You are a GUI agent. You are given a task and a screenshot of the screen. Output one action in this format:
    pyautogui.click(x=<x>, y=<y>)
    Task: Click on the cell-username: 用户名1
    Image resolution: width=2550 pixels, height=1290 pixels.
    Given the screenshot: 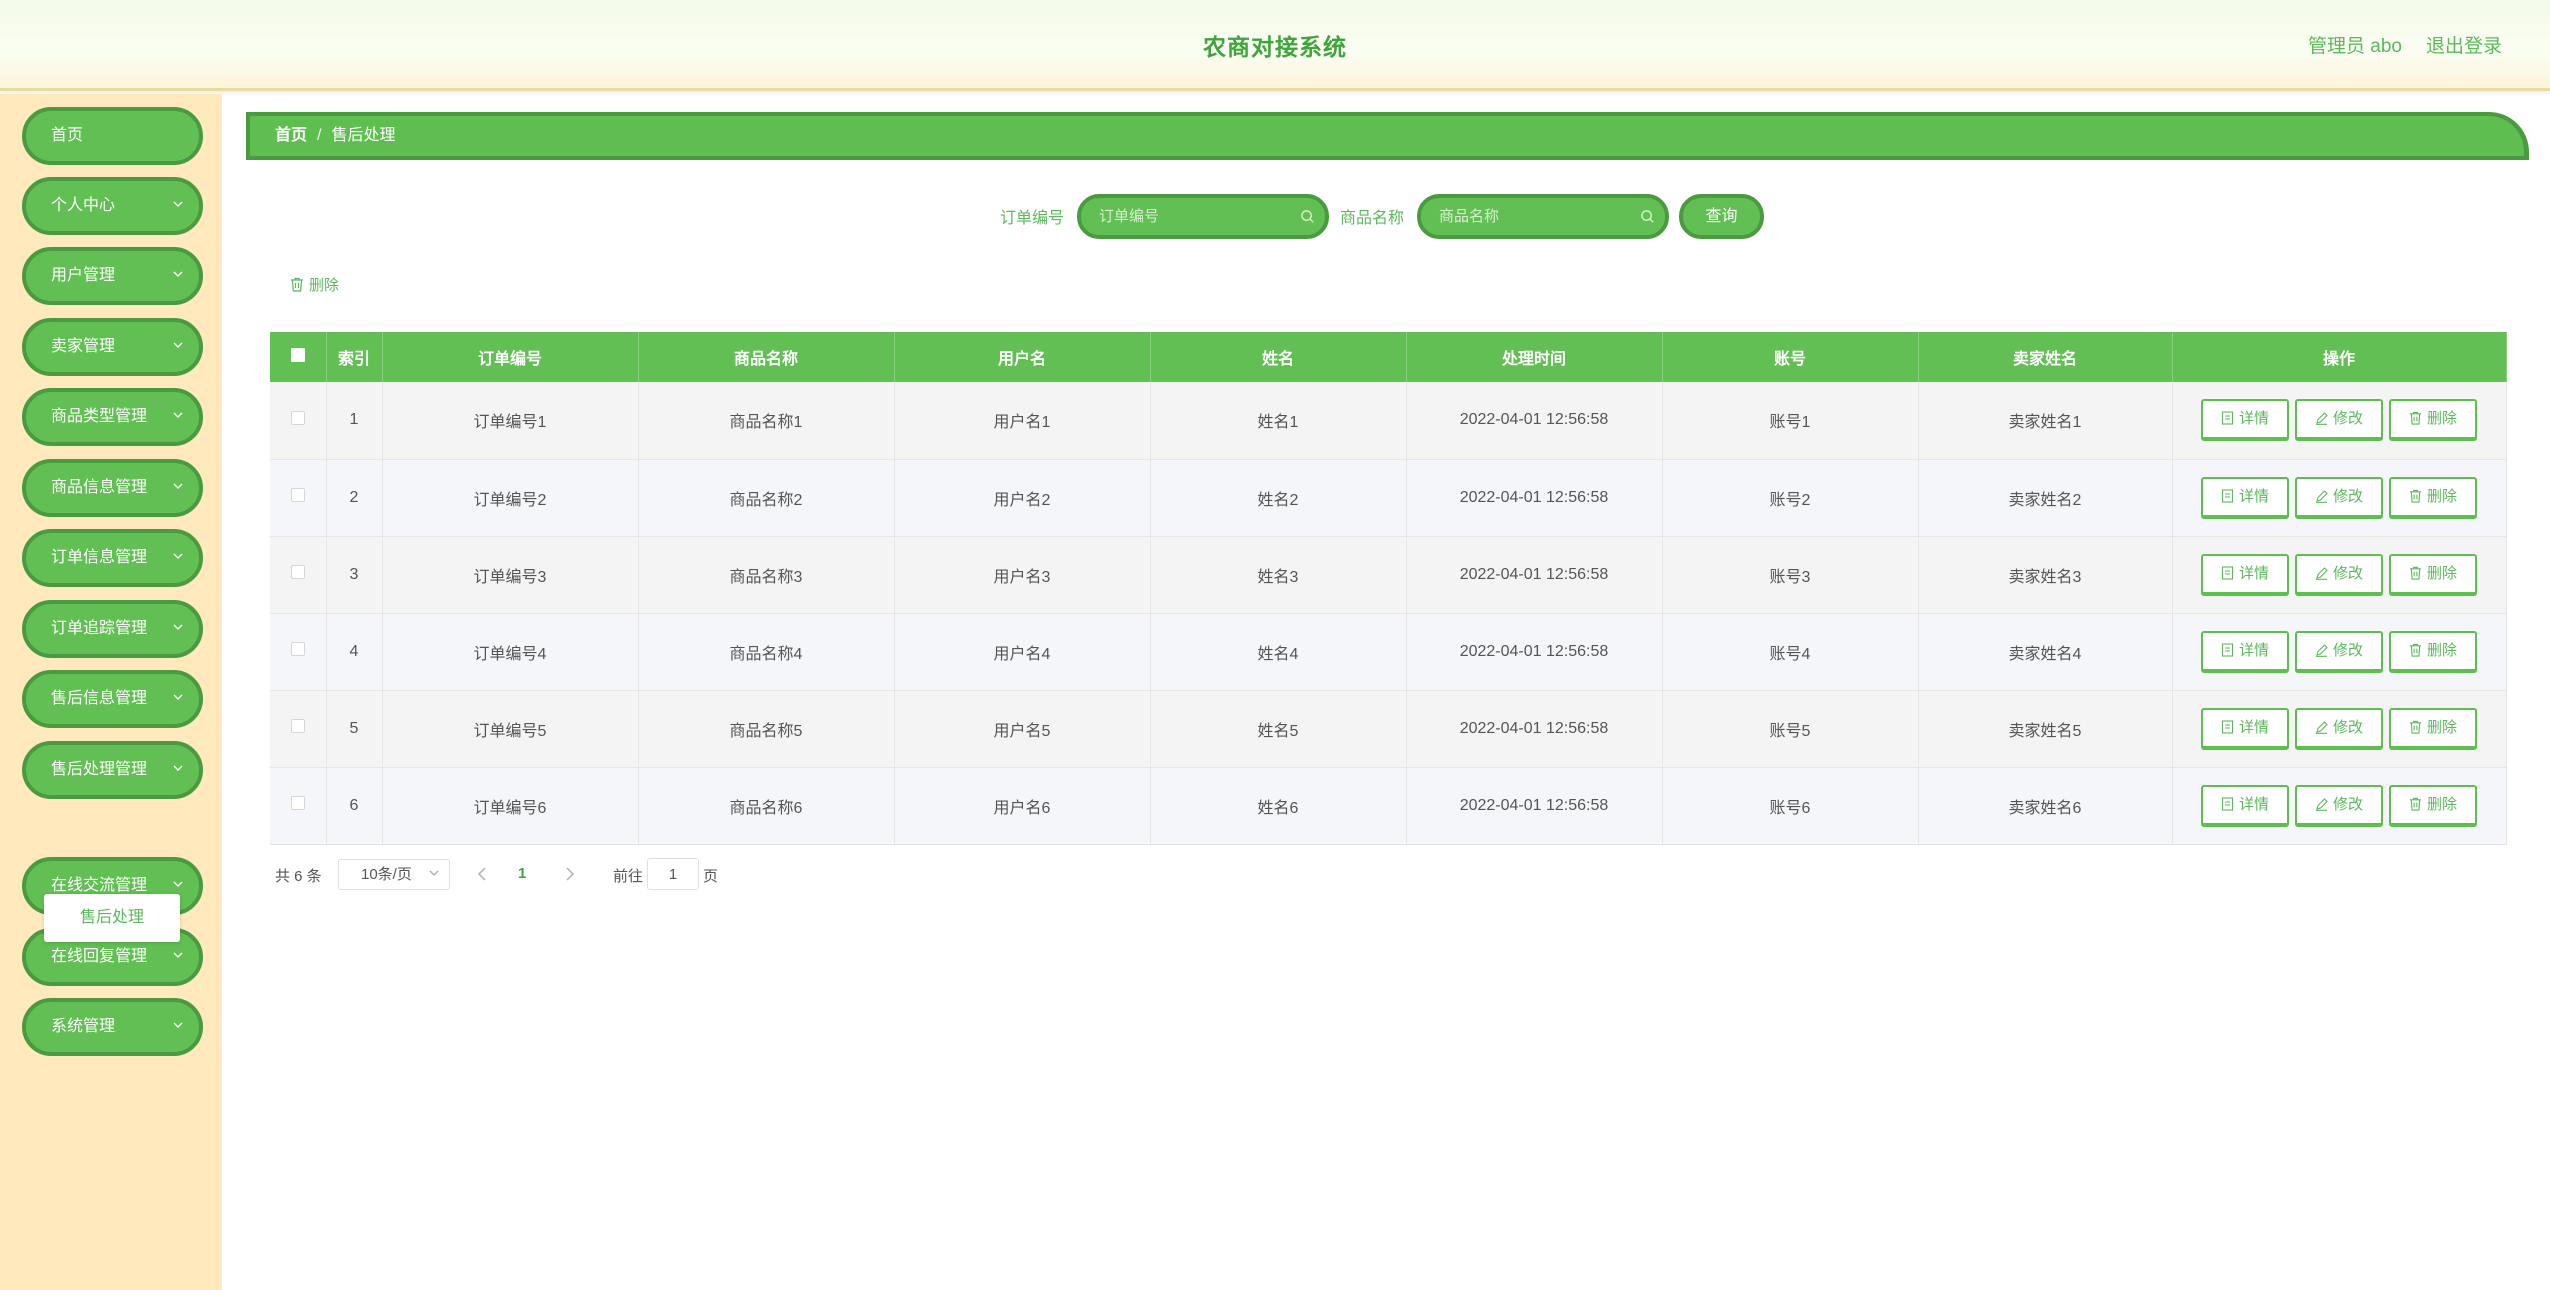 What is the action you would take?
    pyautogui.click(x=1022, y=421)
    